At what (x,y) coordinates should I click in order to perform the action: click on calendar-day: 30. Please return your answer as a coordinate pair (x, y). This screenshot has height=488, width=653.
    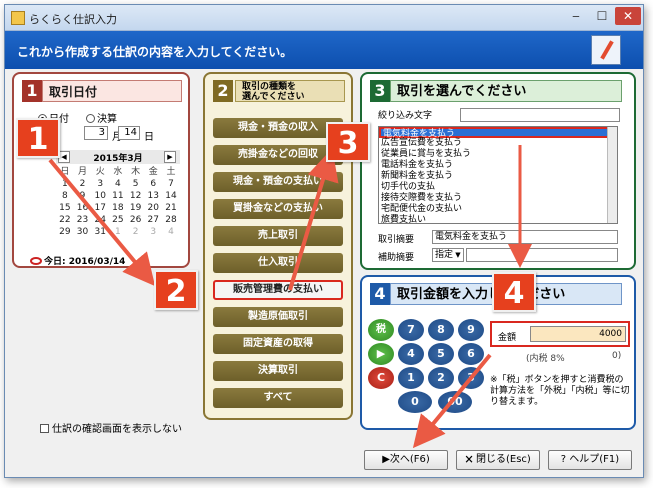
    Looking at the image, I should click on (83, 232).